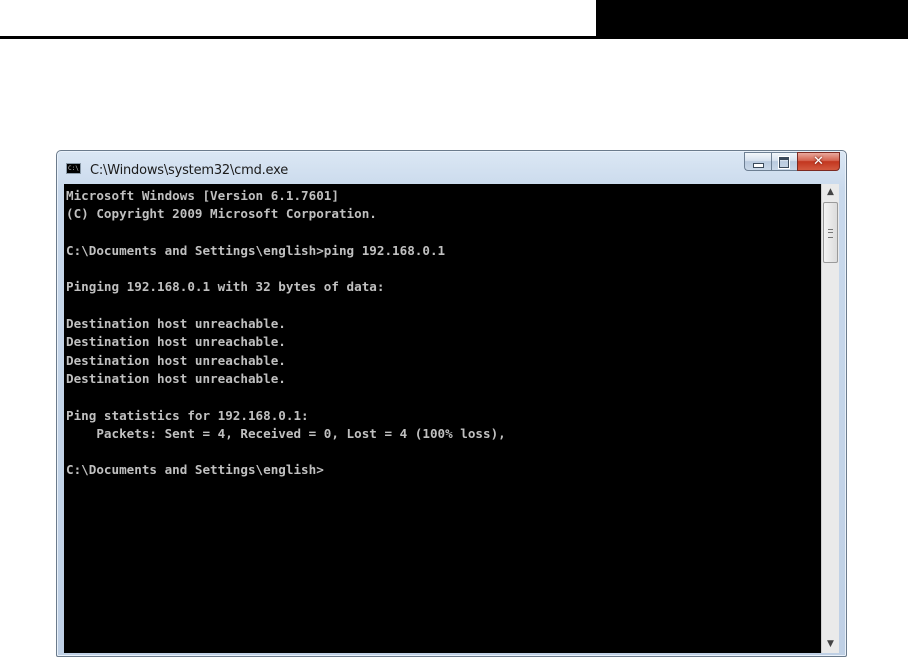 This screenshot has width=908, height=668. What do you see at coordinates (202, 195) in the screenshot?
I see `console-line: Microsoft Windows [Version 6.1.7601]` at bounding box center [202, 195].